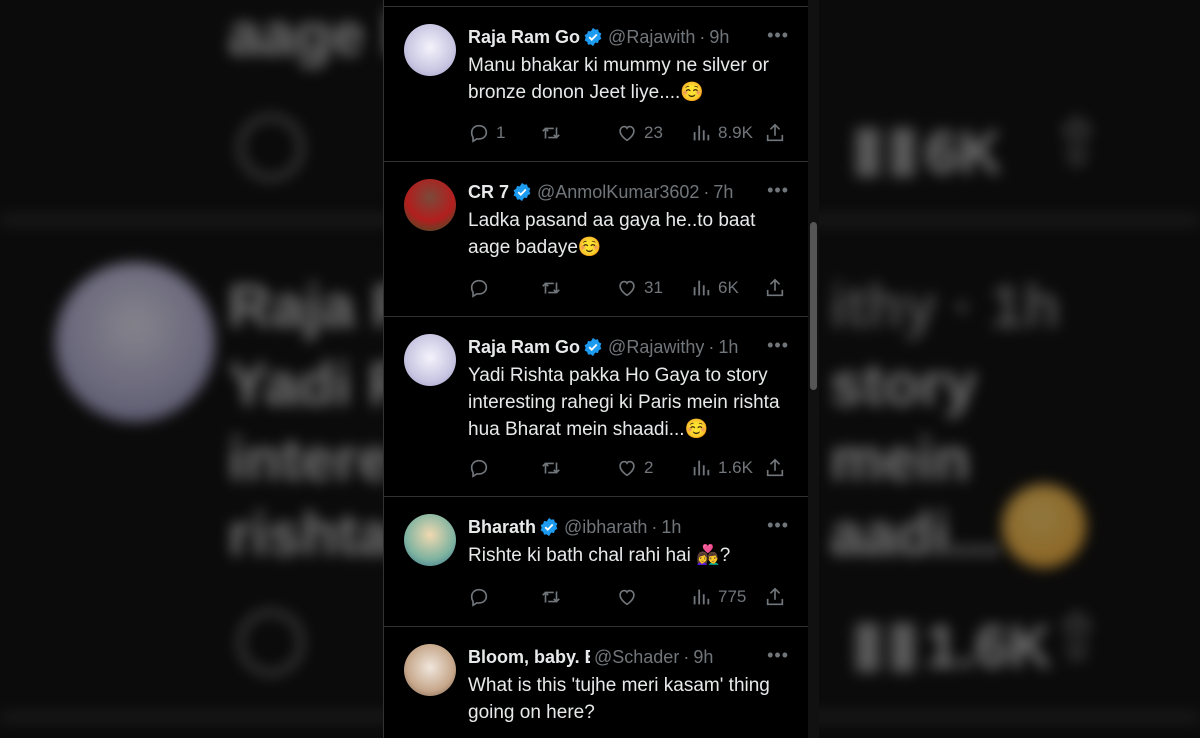 Image resolution: width=1200 pixels, height=738 pixels. What do you see at coordinates (639, 133) in the screenshot?
I see `like-button: 23` at bounding box center [639, 133].